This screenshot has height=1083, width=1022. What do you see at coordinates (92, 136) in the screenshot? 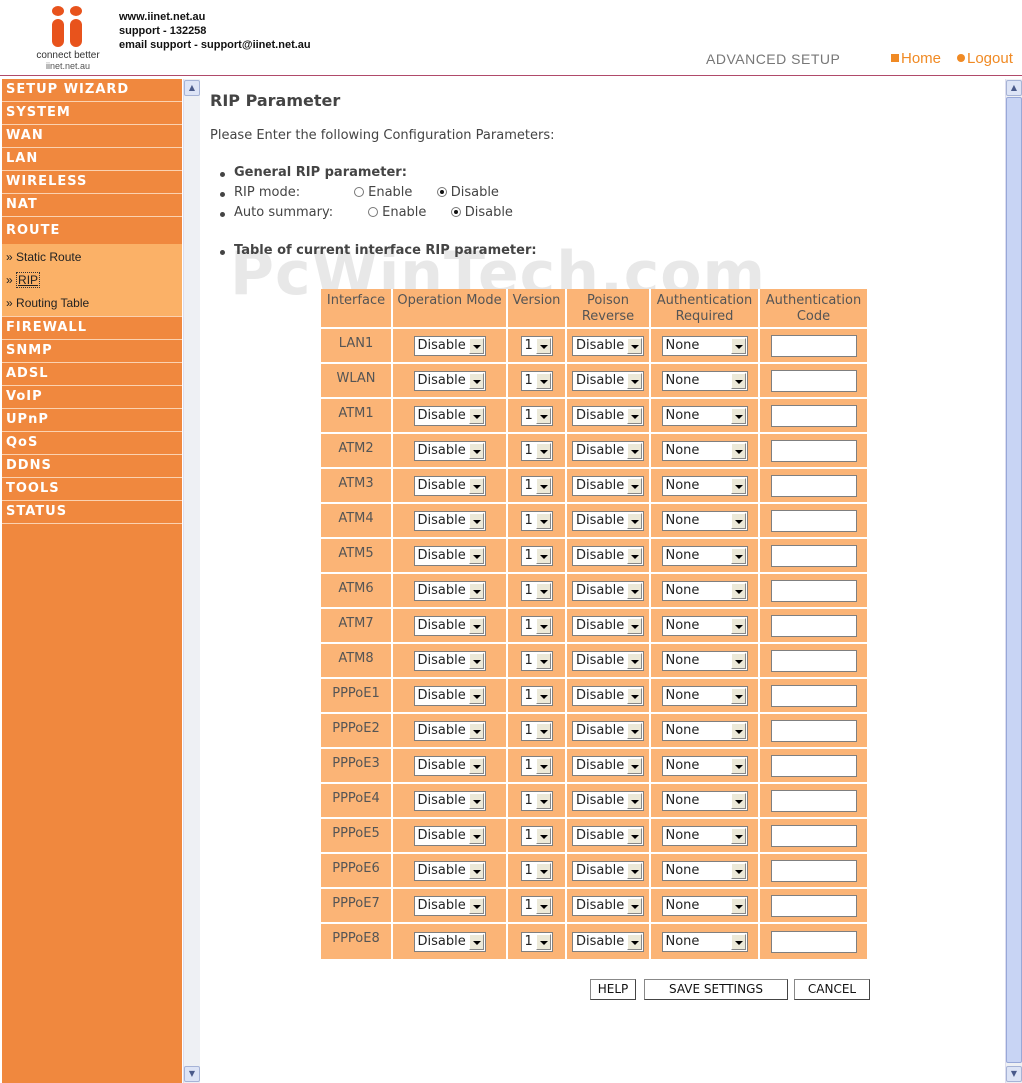
I see `sidebar-item-wan: WAN` at bounding box center [92, 136].